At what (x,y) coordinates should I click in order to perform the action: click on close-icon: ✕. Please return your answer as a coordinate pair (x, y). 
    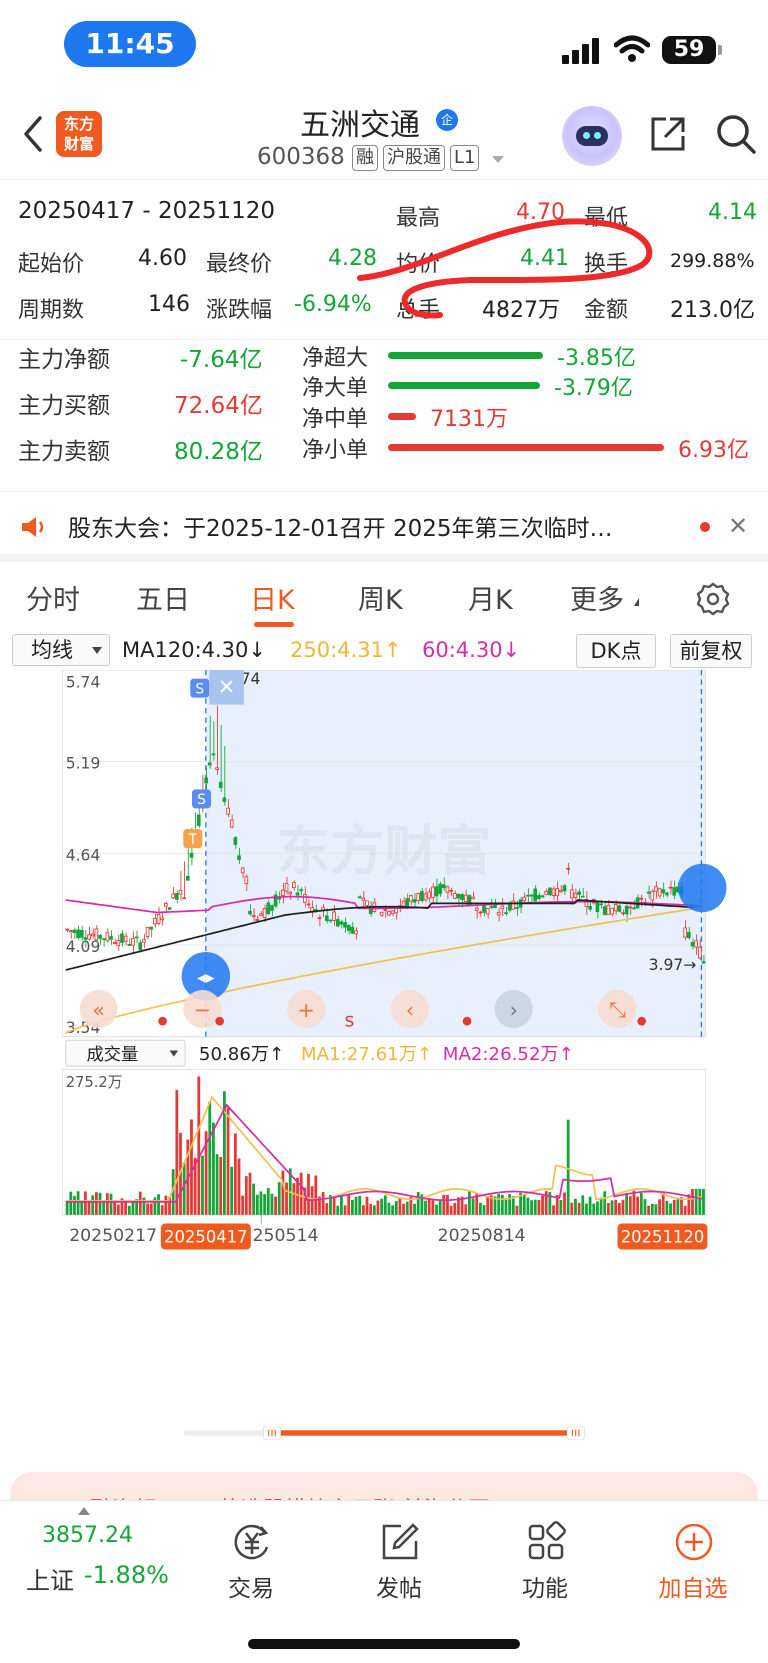
    Looking at the image, I should click on (738, 526).